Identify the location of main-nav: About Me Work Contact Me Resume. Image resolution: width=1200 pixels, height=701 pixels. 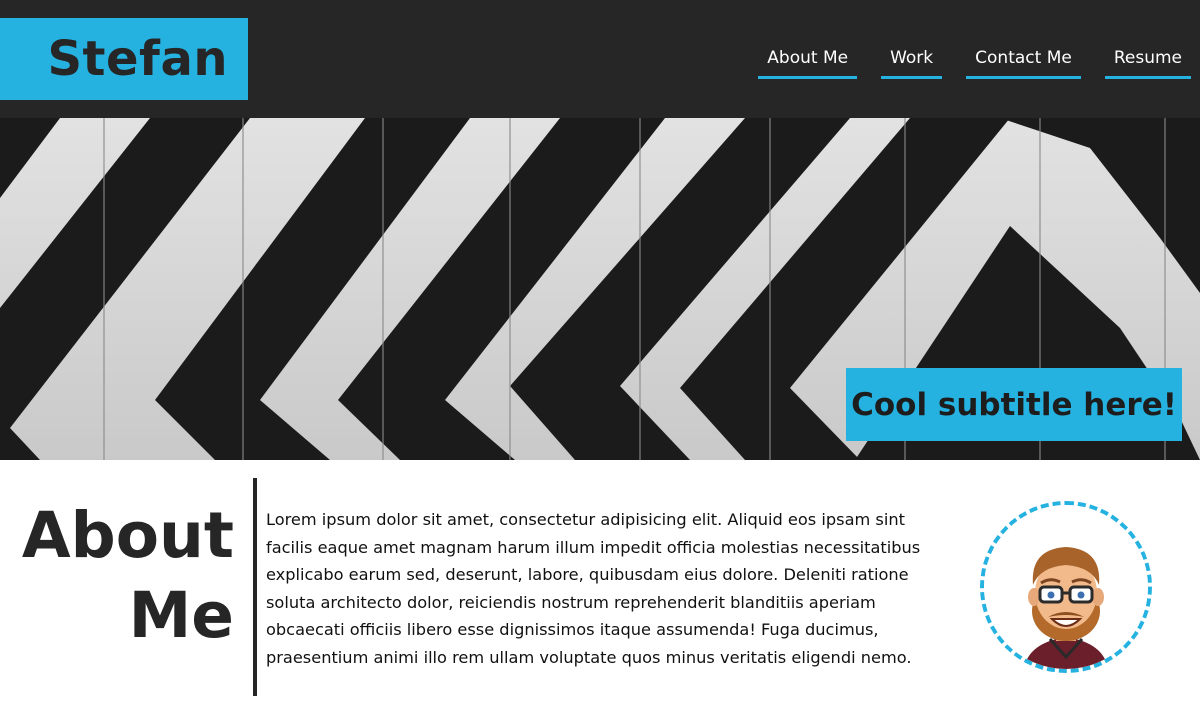
(974, 62).